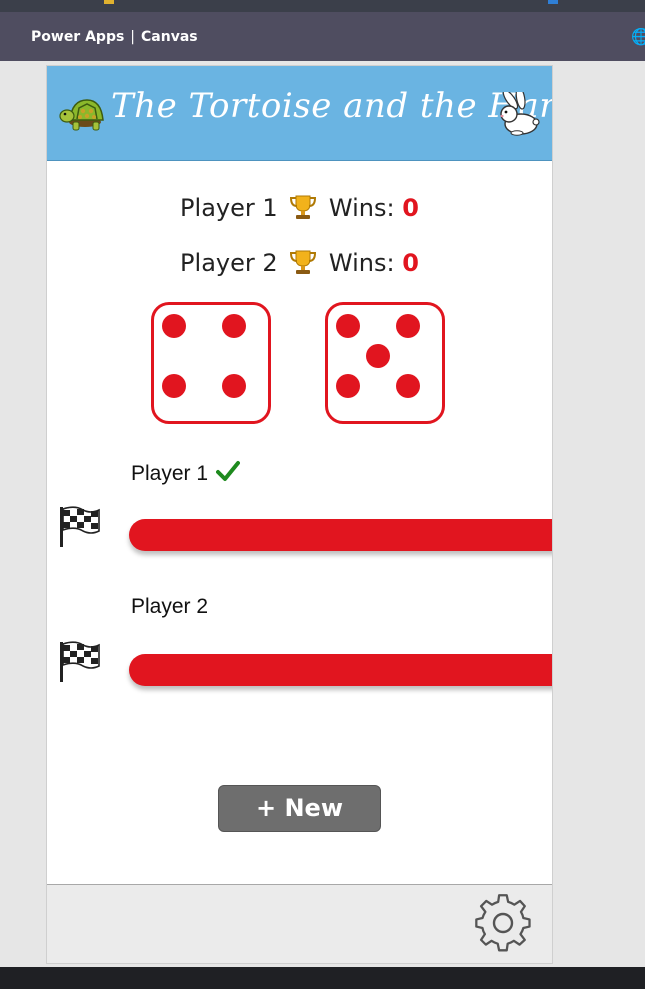  Describe the element at coordinates (81, 115) in the screenshot. I see `tortoise-icon` at that location.